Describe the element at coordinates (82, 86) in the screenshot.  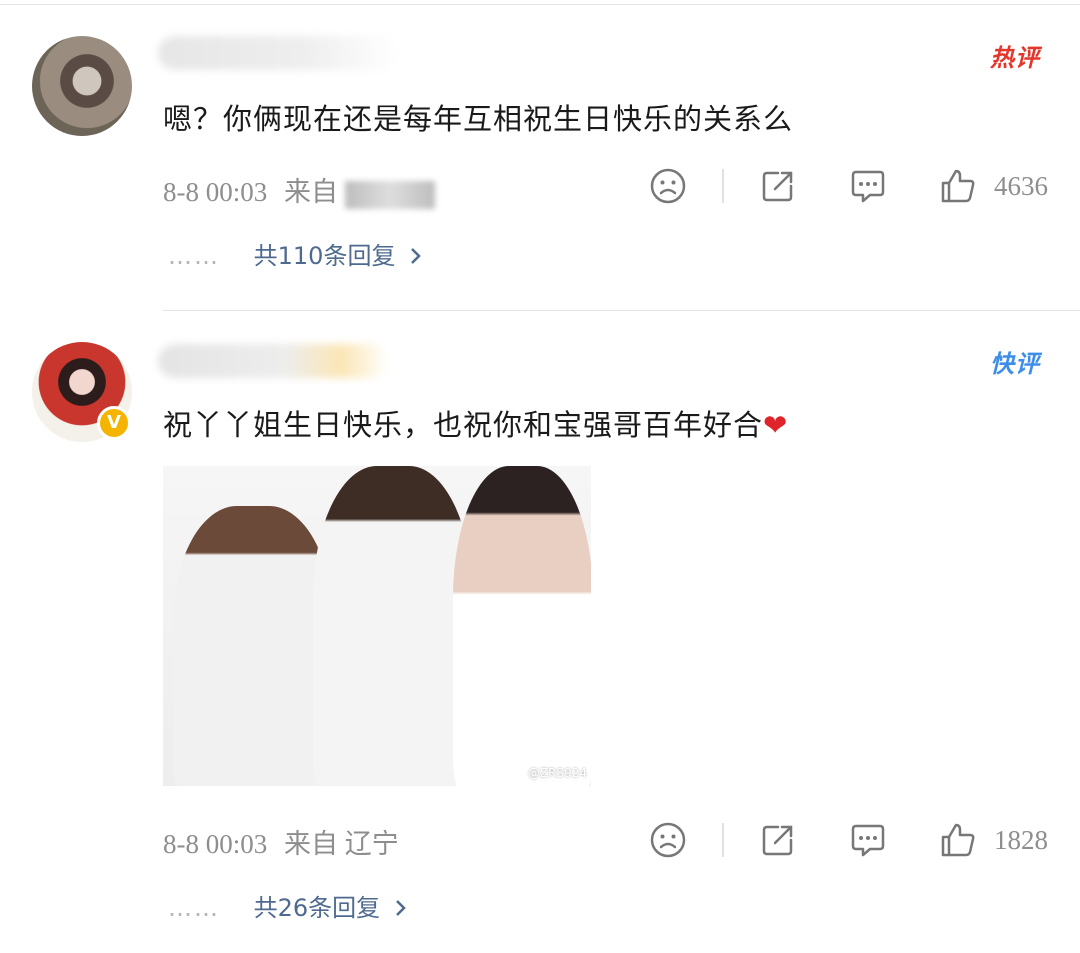
I see `avatar` at that location.